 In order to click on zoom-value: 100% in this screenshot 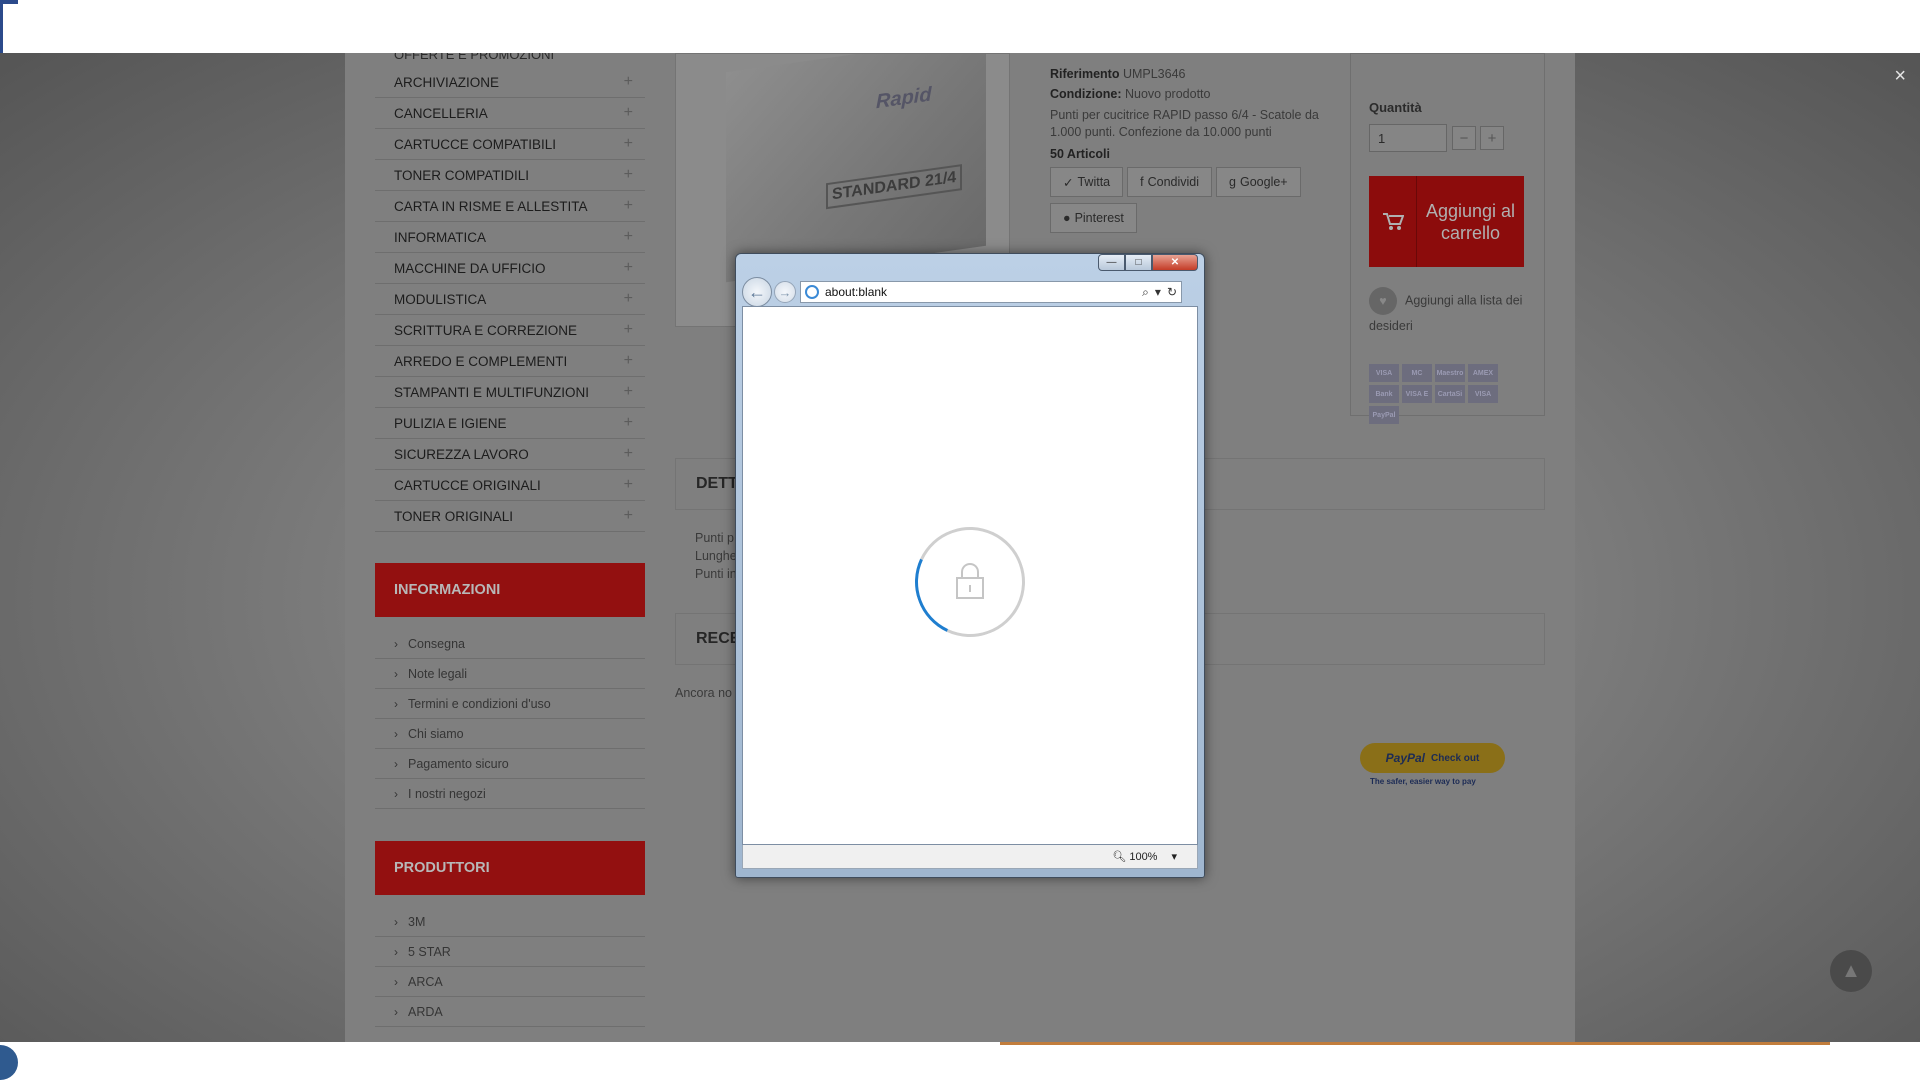, I will do `click(1143, 857)`.